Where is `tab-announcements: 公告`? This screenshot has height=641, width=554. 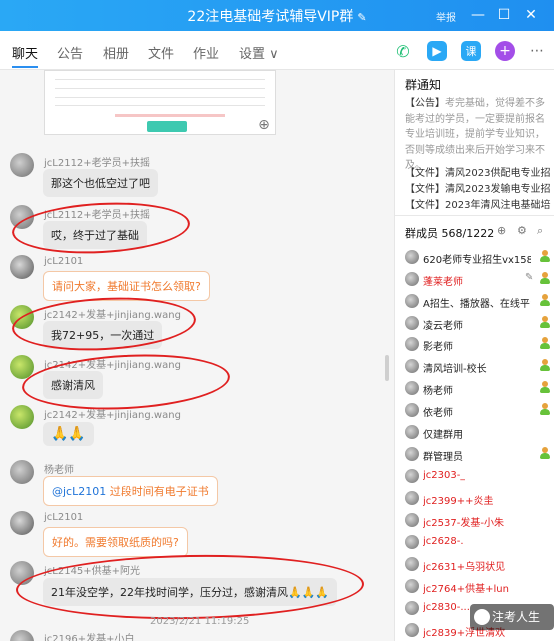
tab-announcements: 公告 is located at coordinates (70, 52).